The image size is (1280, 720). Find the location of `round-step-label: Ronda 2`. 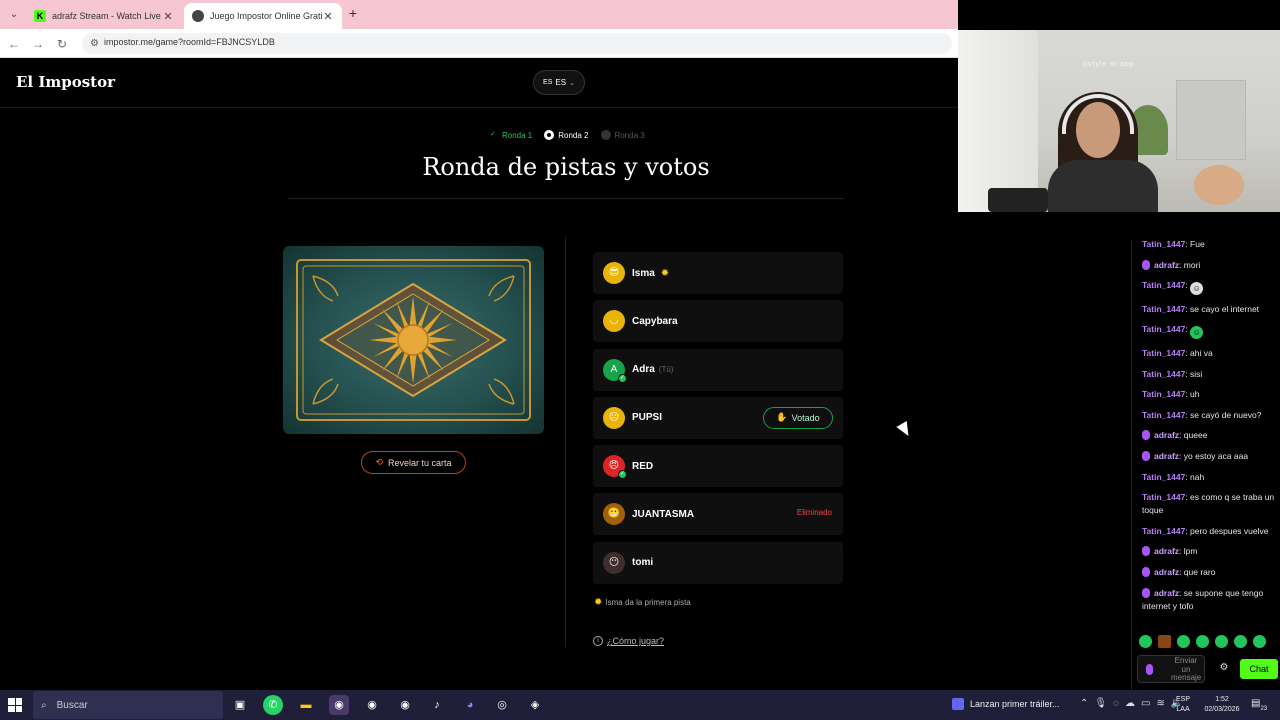

round-step-label: Ronda 2 is located at coordinates (573, 135).